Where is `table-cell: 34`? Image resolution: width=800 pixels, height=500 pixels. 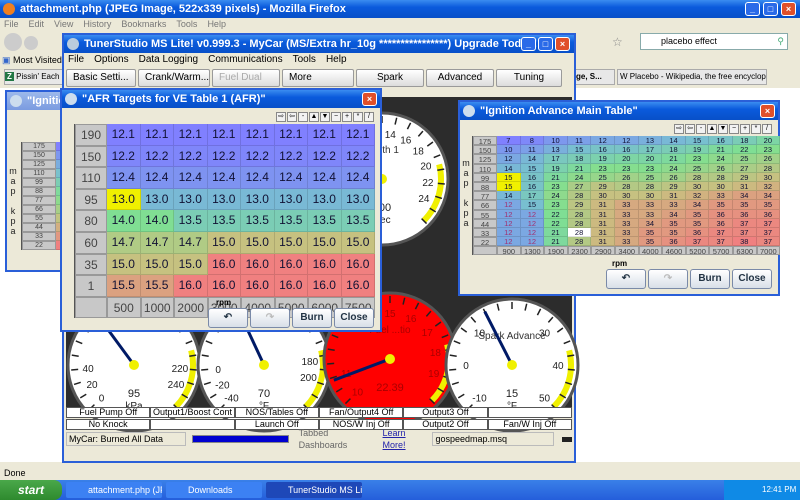 table-cell: 34 is located at coordinates (650, 223).